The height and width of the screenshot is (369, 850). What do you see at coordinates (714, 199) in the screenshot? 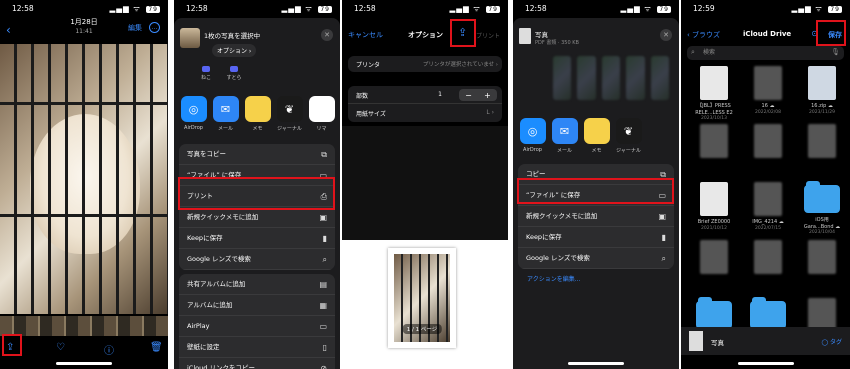
I see `document-icon` at bounding box center [714, 199].